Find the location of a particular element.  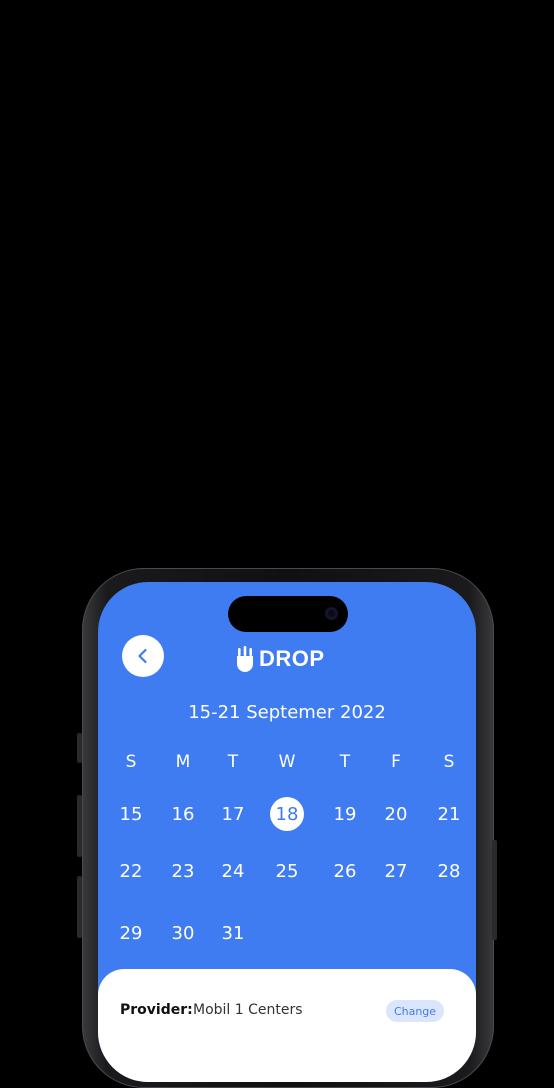

power-button is located at coordinates (494, 890).